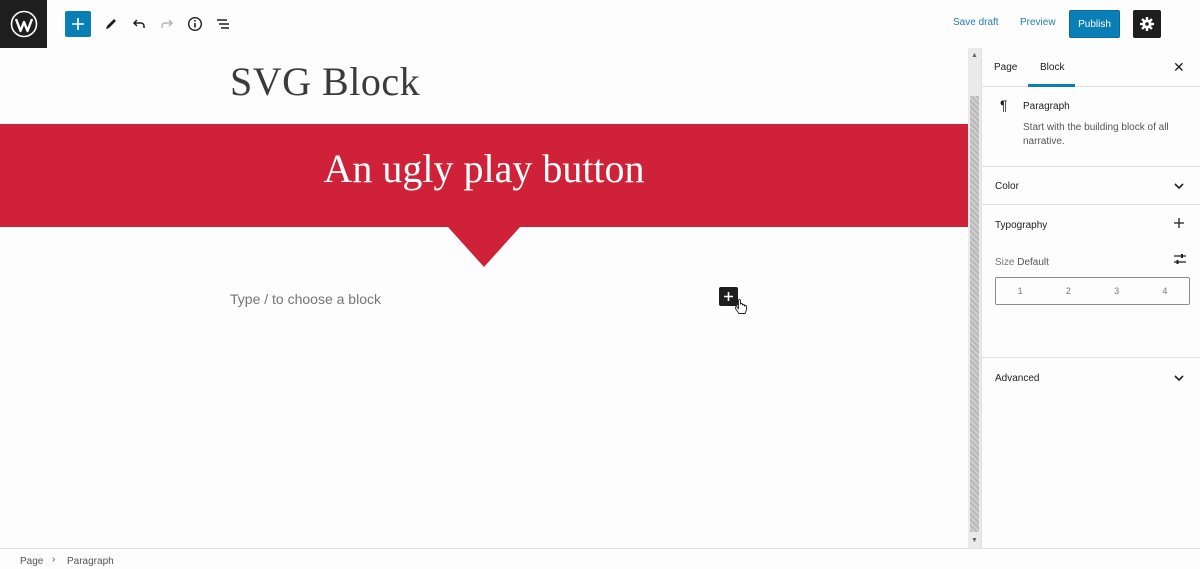 The width and height of the screenshot is (1200, 569). I want to click on scrollbar-thumb, so click(974, 314).